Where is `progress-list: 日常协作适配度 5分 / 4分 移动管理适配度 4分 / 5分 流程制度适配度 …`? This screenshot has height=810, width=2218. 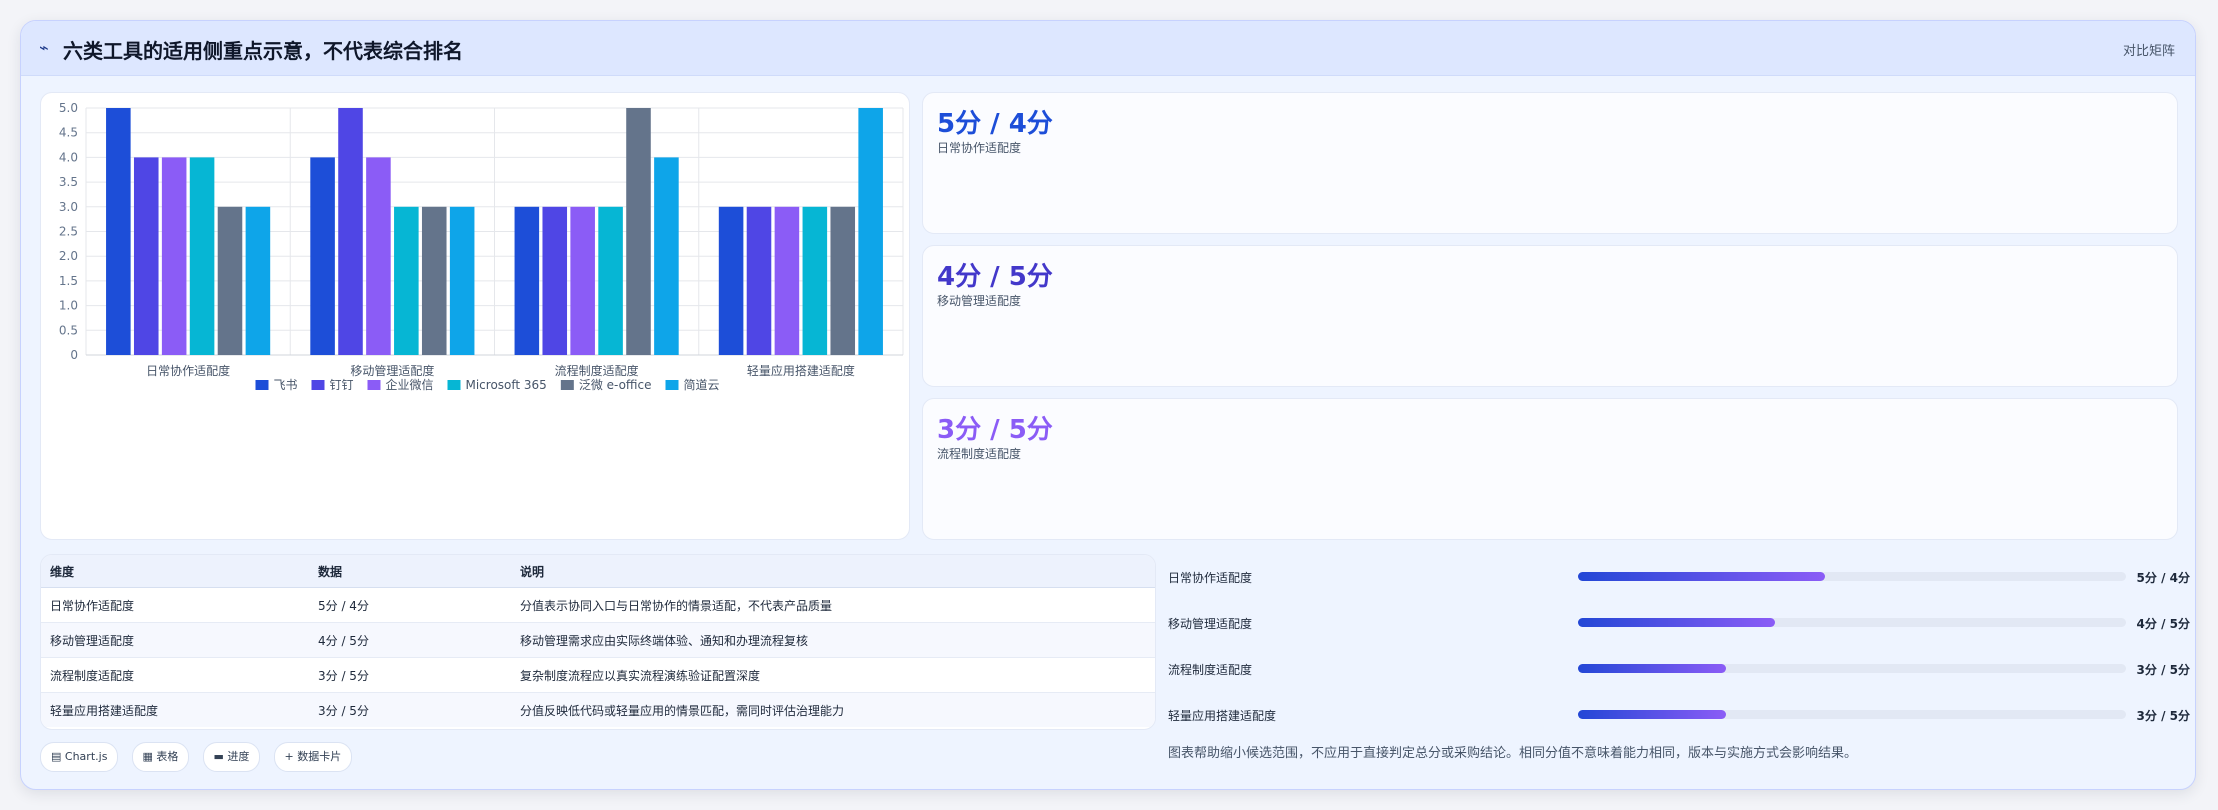
progress-list: 日常协作适配度 5分 / 4分 移动管理适配度 4分 / 5分 流程制度适配度 … is located at coordinates (1679, 646).